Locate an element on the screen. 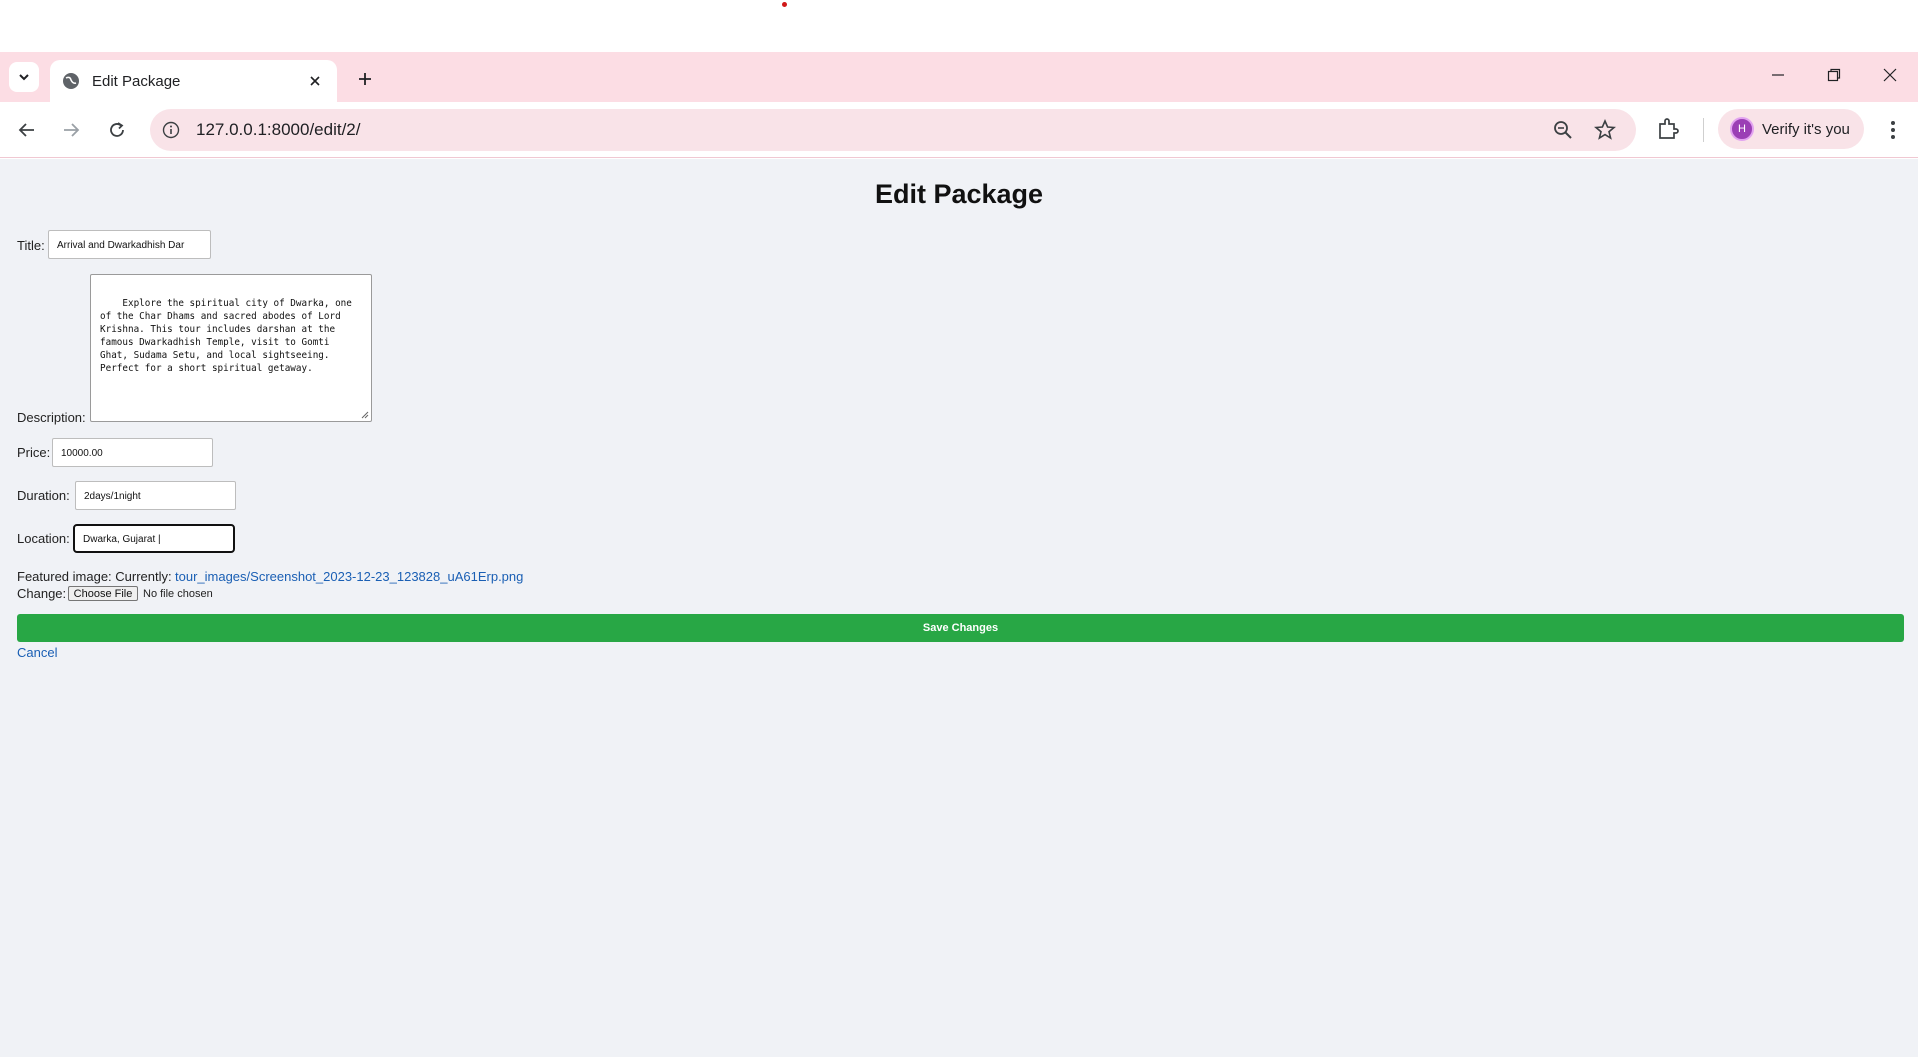 This screenshot has width=1918, height=1057. back-button is located at coordinates (27, 130).